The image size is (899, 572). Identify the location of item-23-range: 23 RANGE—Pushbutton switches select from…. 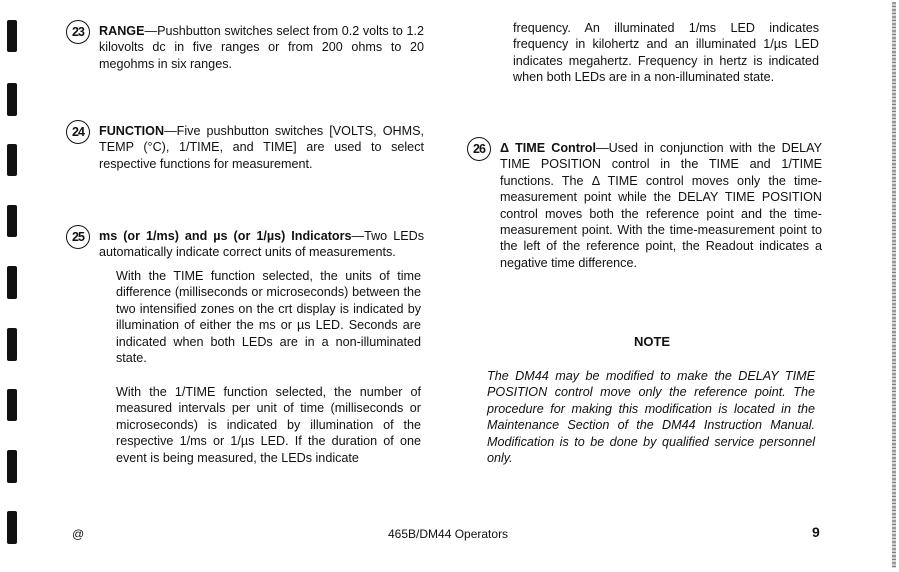
(245, 46).